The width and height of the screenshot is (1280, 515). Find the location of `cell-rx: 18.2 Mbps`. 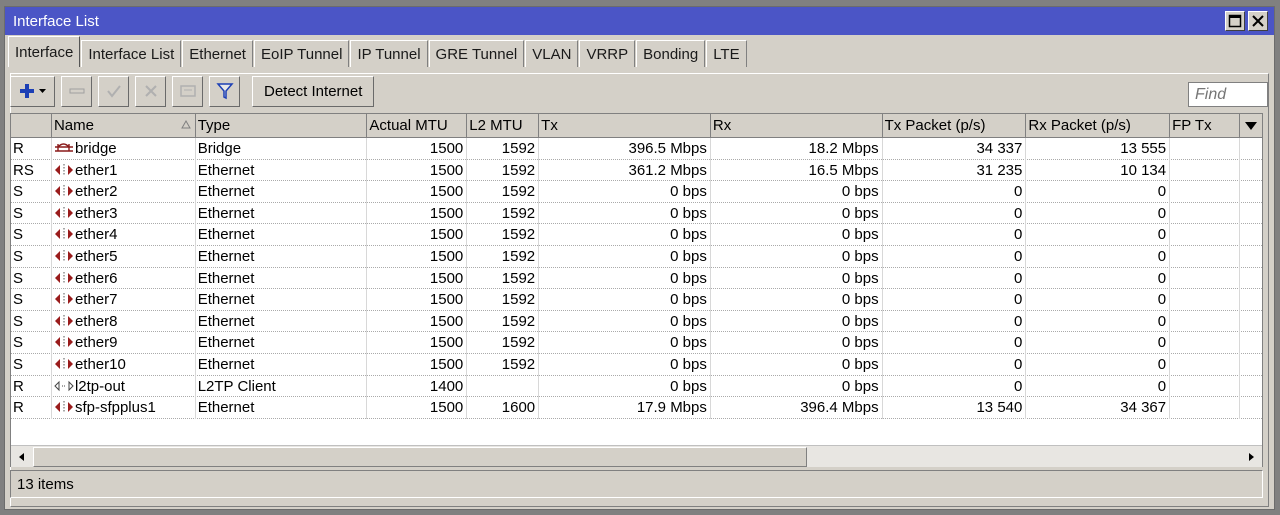

cell-rx: 18.2 Mbps is located at coordinates (797, 149).